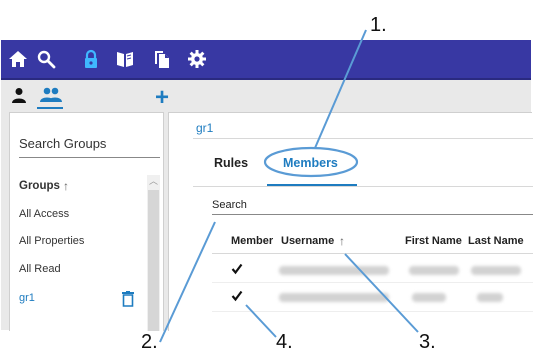 This screenshot has width=535, height=361. I want to click on members-search-underline, so click(372, 214).